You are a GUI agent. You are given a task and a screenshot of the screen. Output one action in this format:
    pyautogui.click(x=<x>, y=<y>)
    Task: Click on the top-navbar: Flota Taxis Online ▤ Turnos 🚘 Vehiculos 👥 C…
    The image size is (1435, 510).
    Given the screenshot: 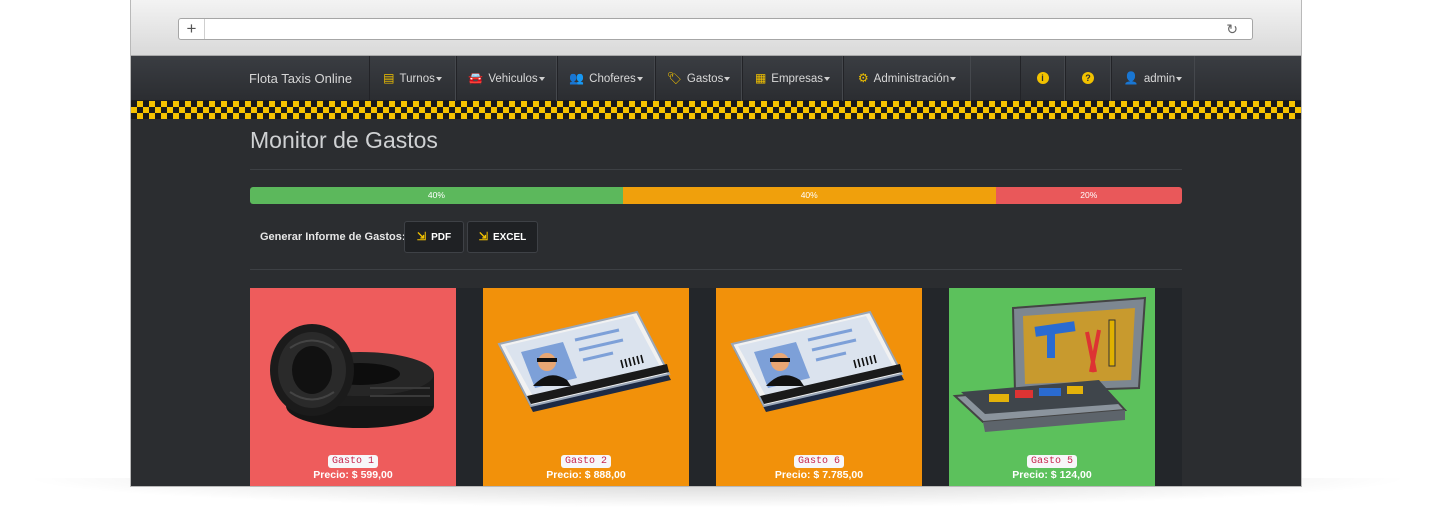 What is the action you would take?
    pyautogui.click(x=716, y=78)
    